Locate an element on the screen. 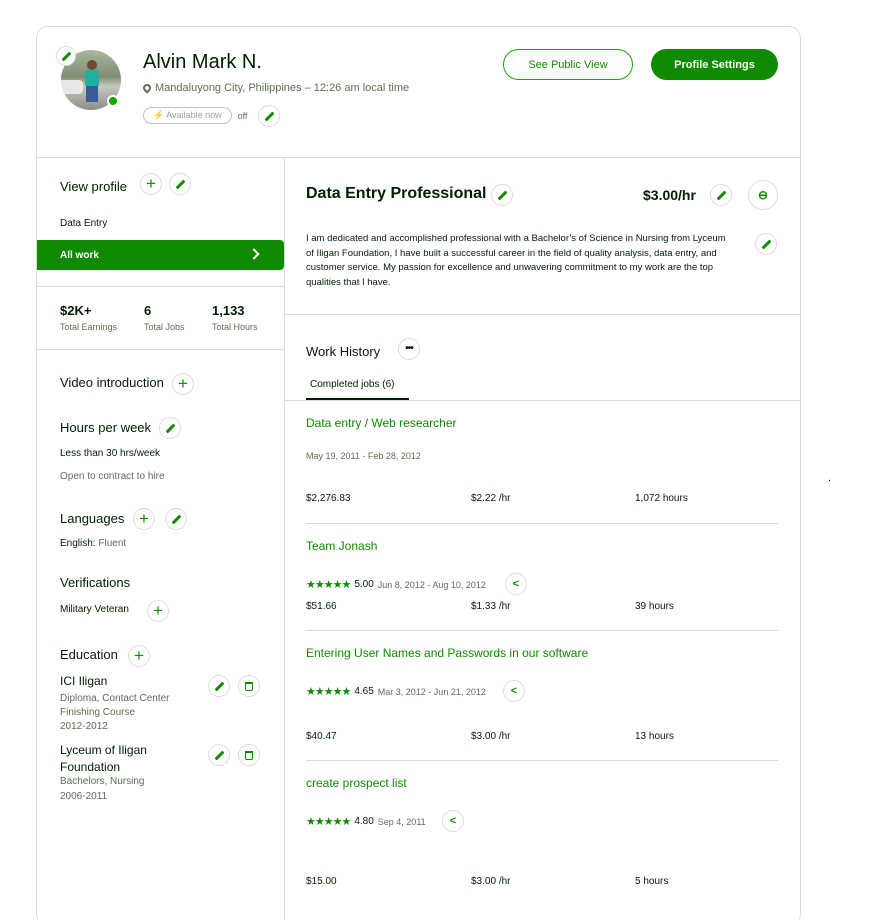 This screenshot has width=872, height=920. availability-badge: ⚡ Available now is located at coordinates (187, 115).